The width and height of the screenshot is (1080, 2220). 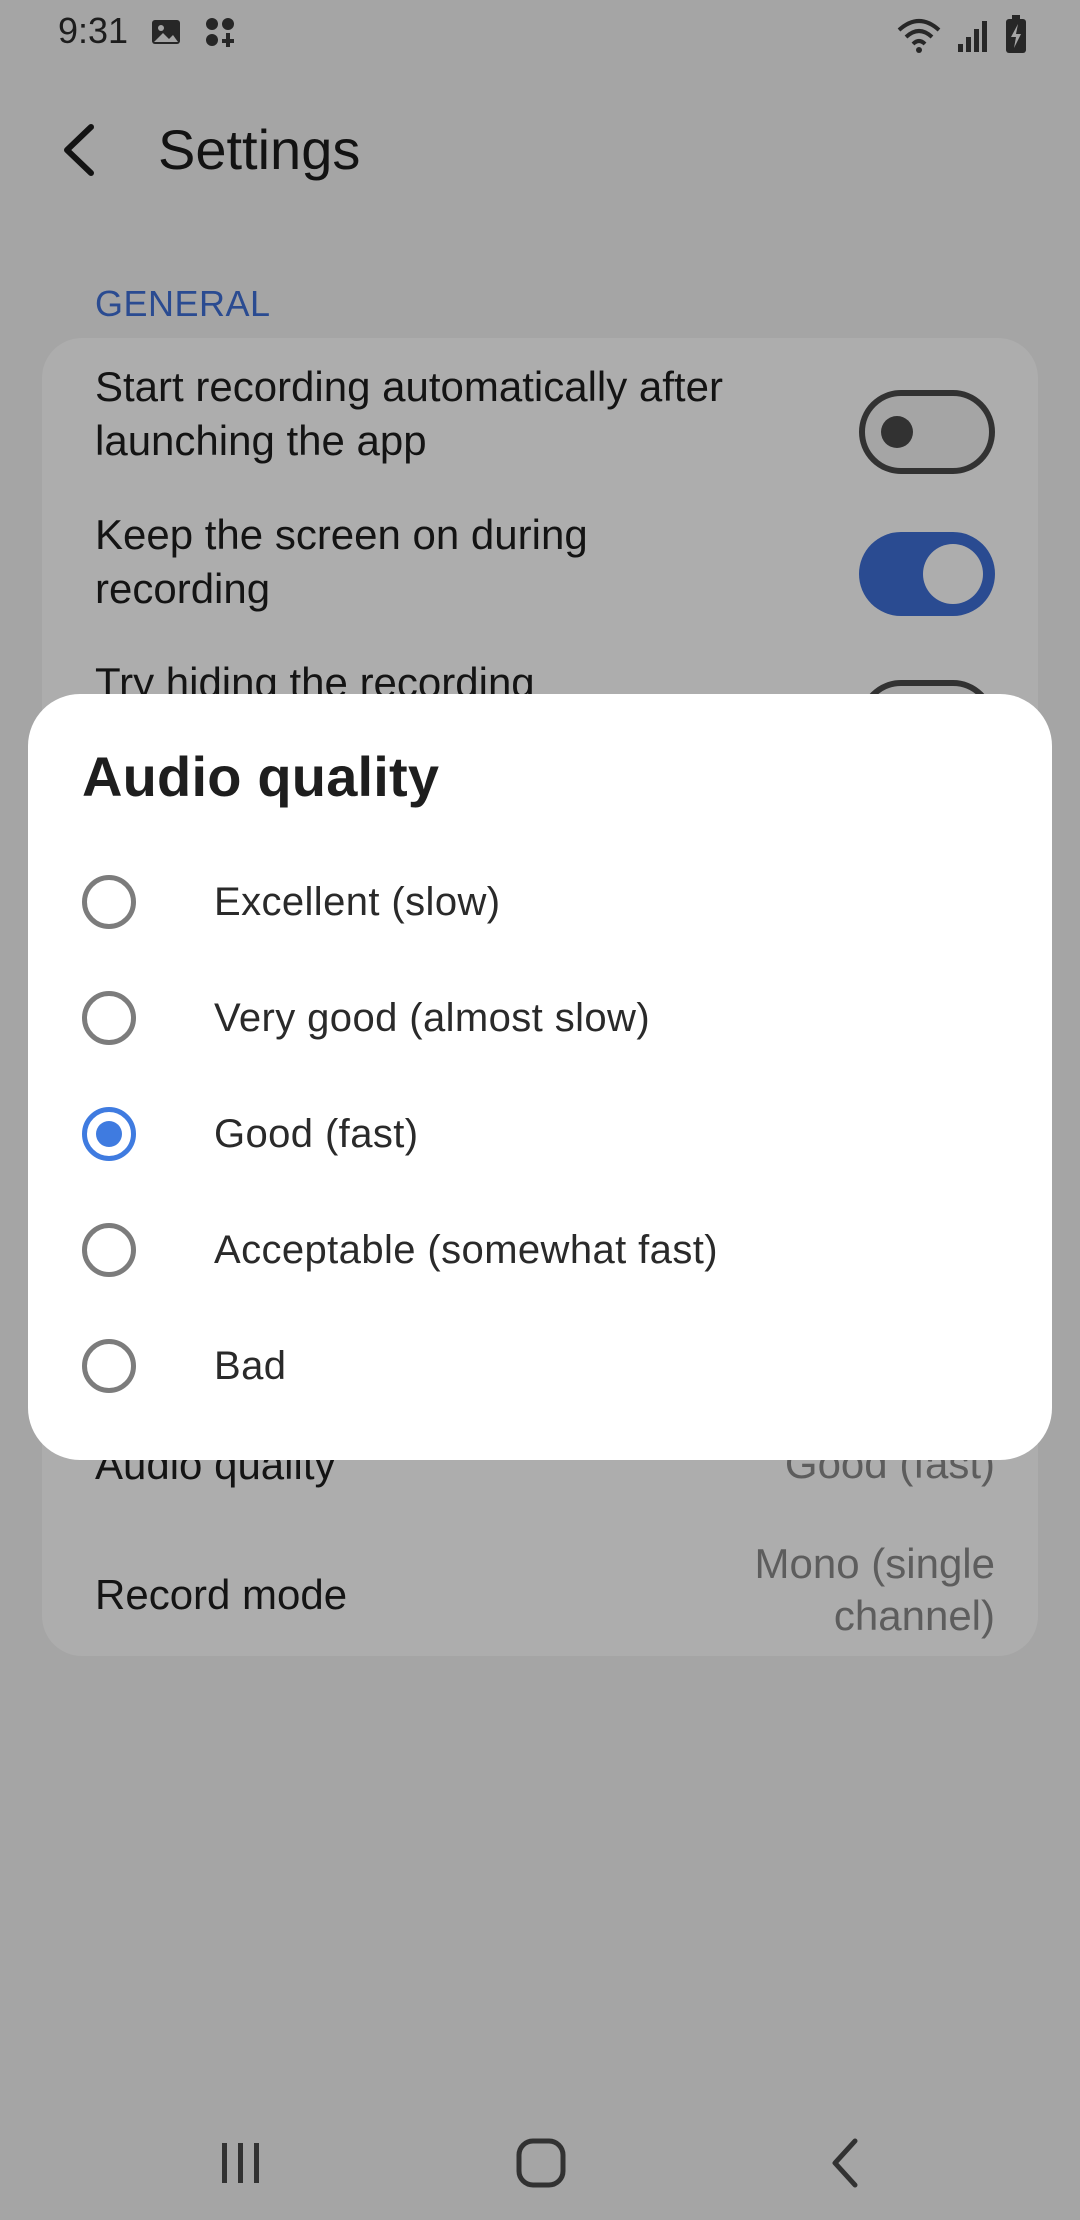 What do you see at coordinates (316, 1133) in the screenshot?
I see `option-label: Good (fast)` at bounding box center [316, 1133].